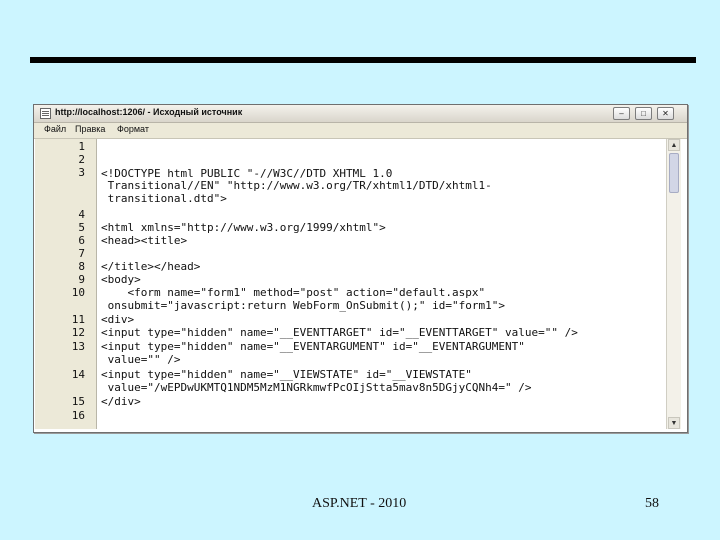  I want to click on line-number: 3, so click(81, 172).